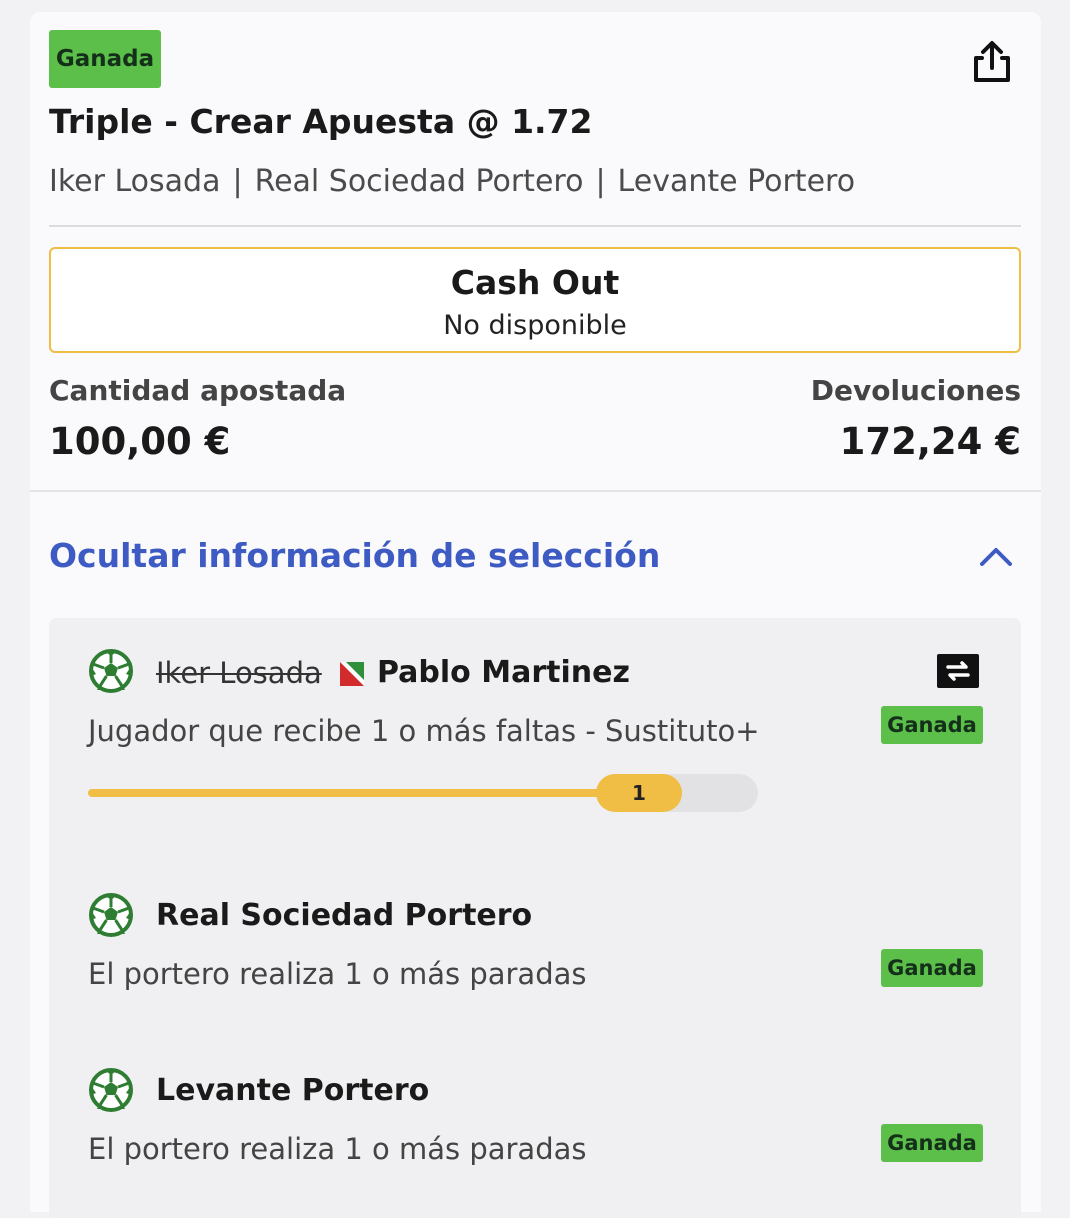 The image size is (1070, 1218). What do you see at coordinates (535, 491) in the screenshot?
I see `stake-divider` at bounding box center [535, 491].